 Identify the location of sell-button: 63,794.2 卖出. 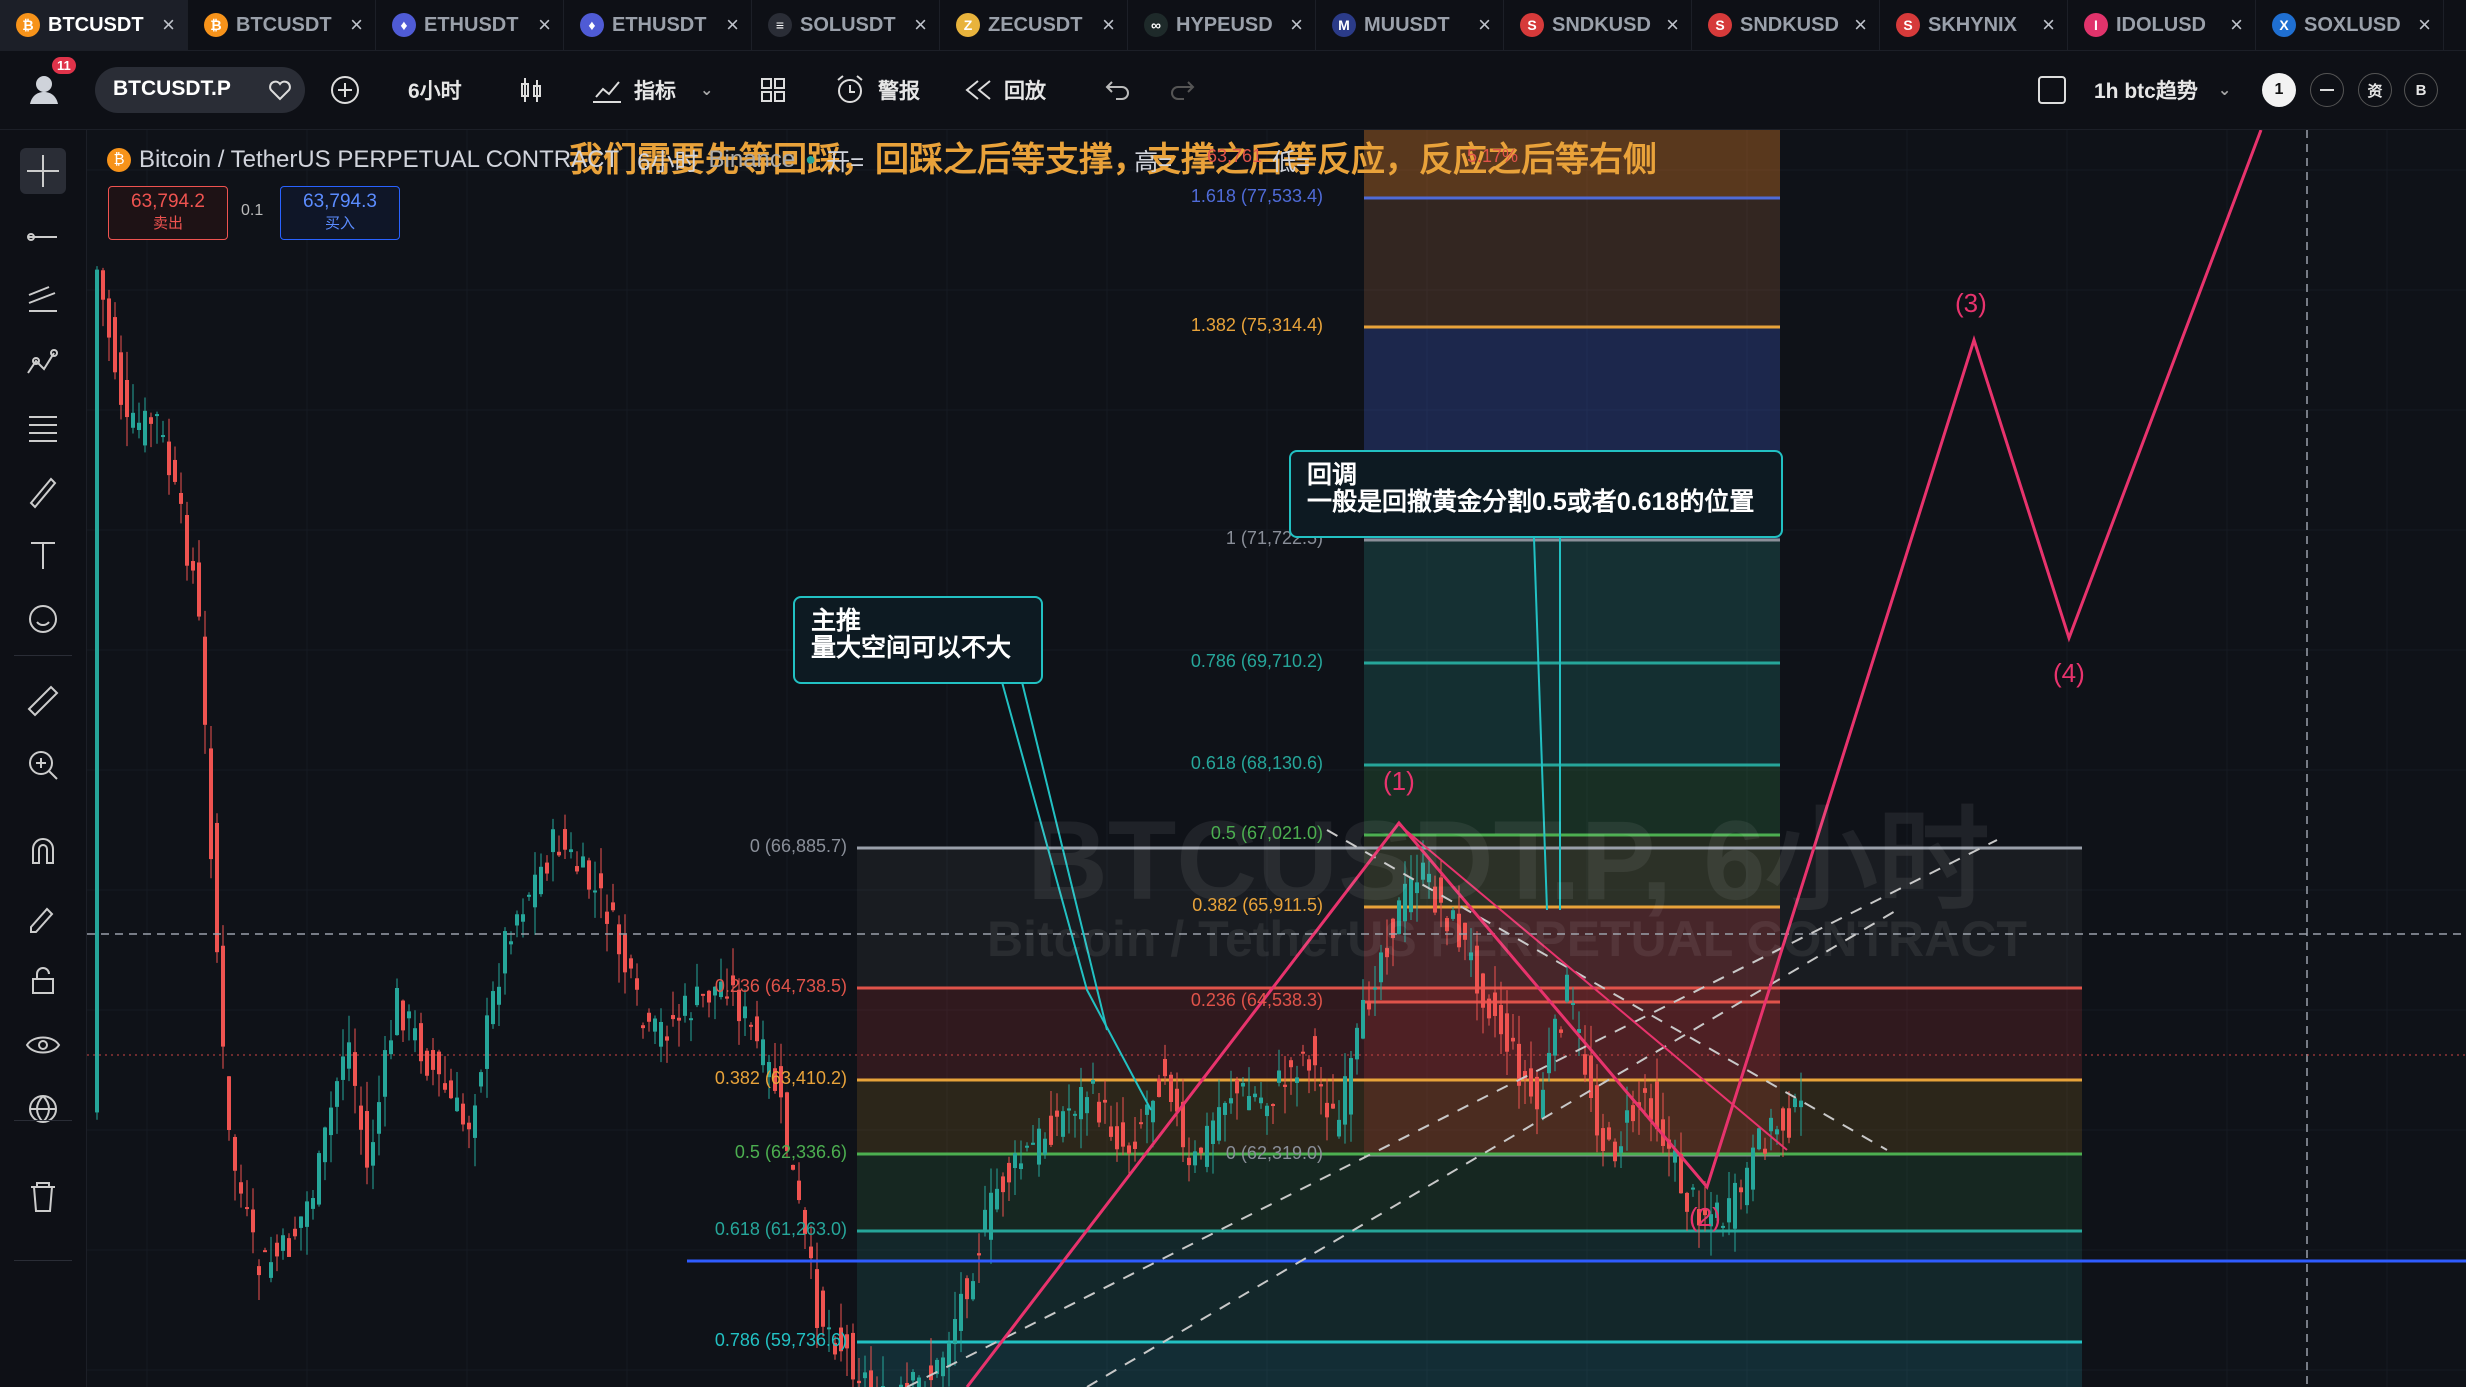
(168, 213).